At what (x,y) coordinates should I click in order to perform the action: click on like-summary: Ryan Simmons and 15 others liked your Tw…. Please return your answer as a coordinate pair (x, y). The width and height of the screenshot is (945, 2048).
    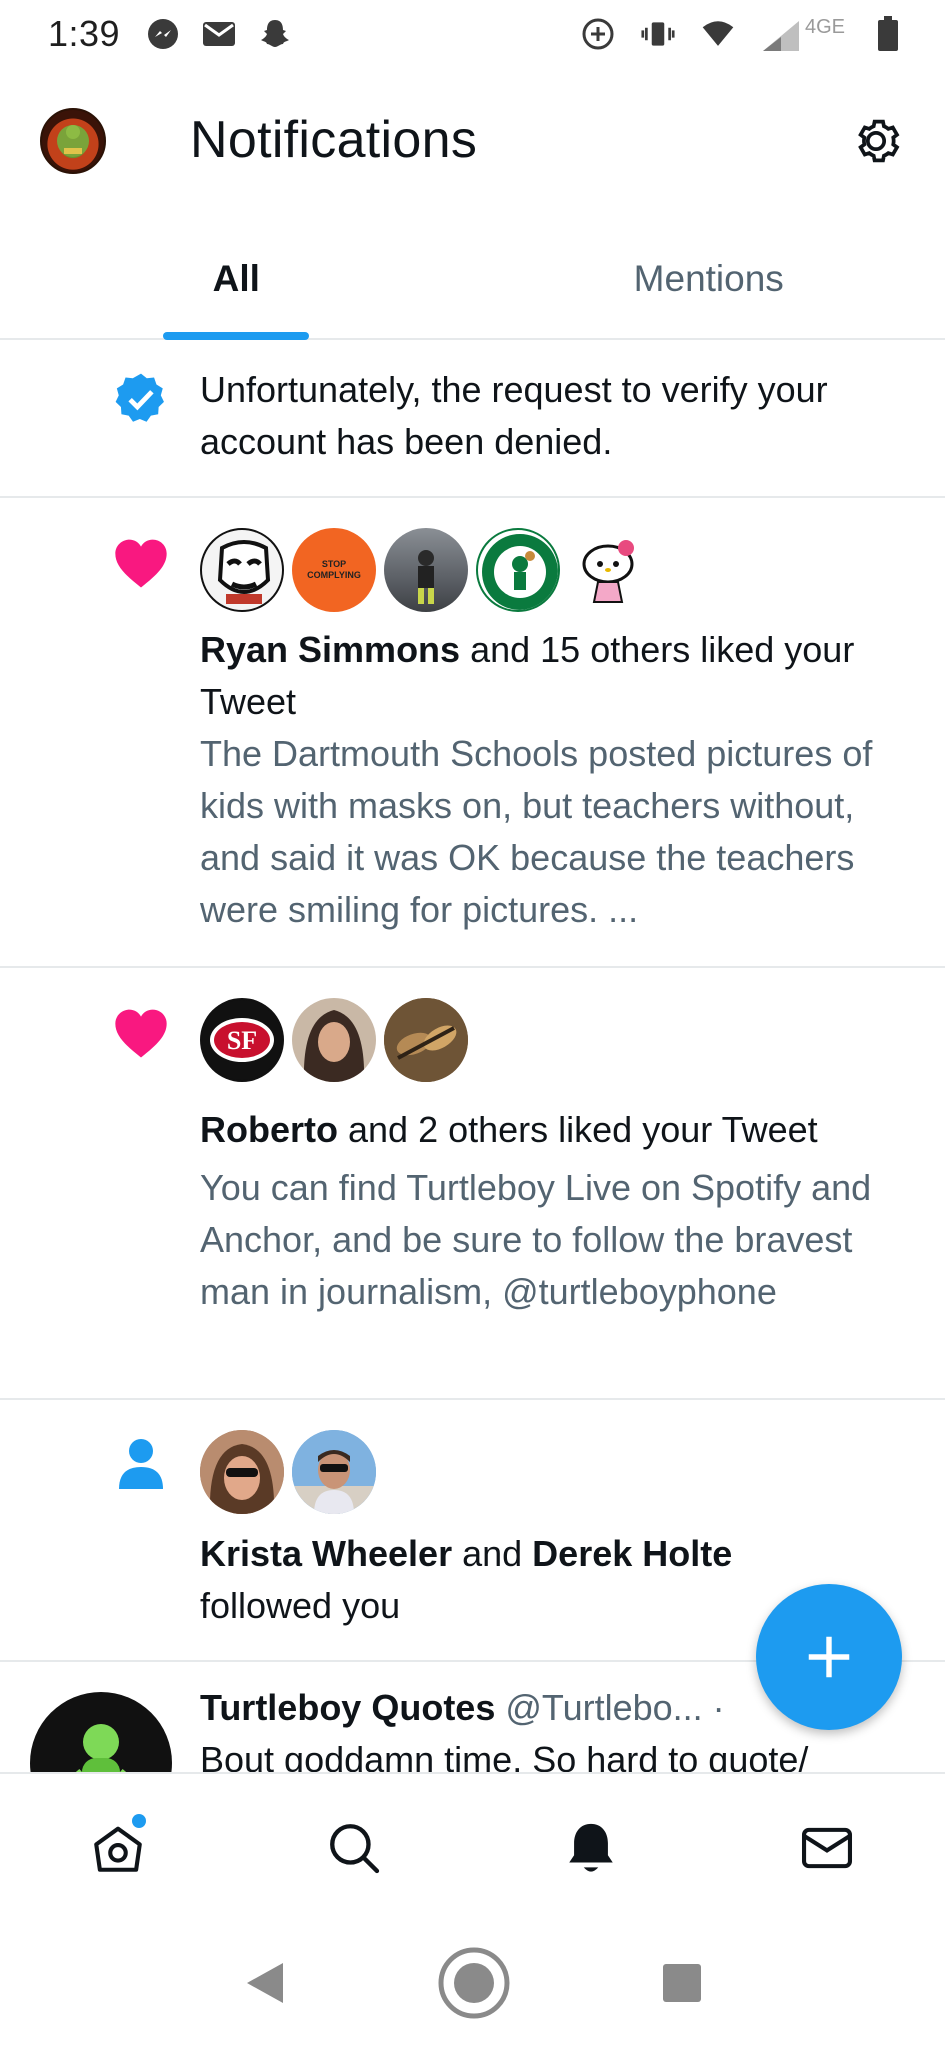
    Looking at the image, I should click on (552, 676).